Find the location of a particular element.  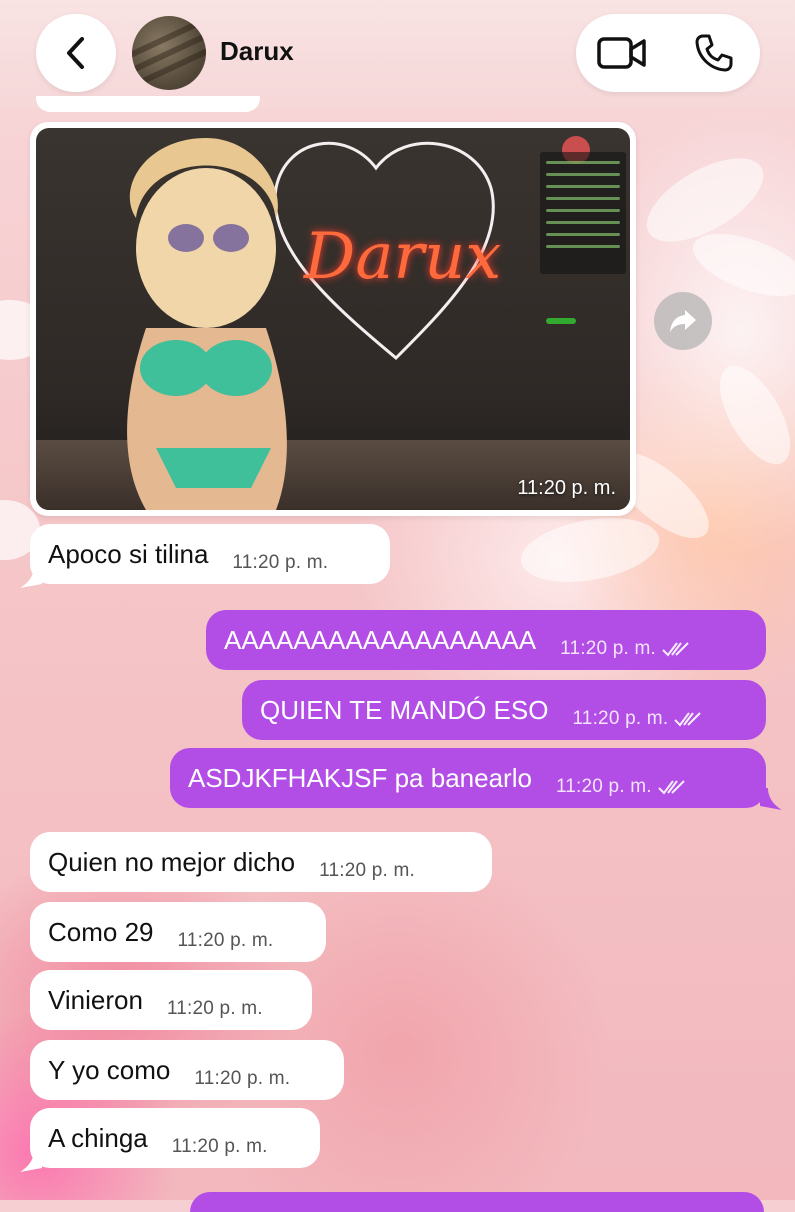

image-timestamp: 11:20 p. m. is located at coordinates (566, 488).